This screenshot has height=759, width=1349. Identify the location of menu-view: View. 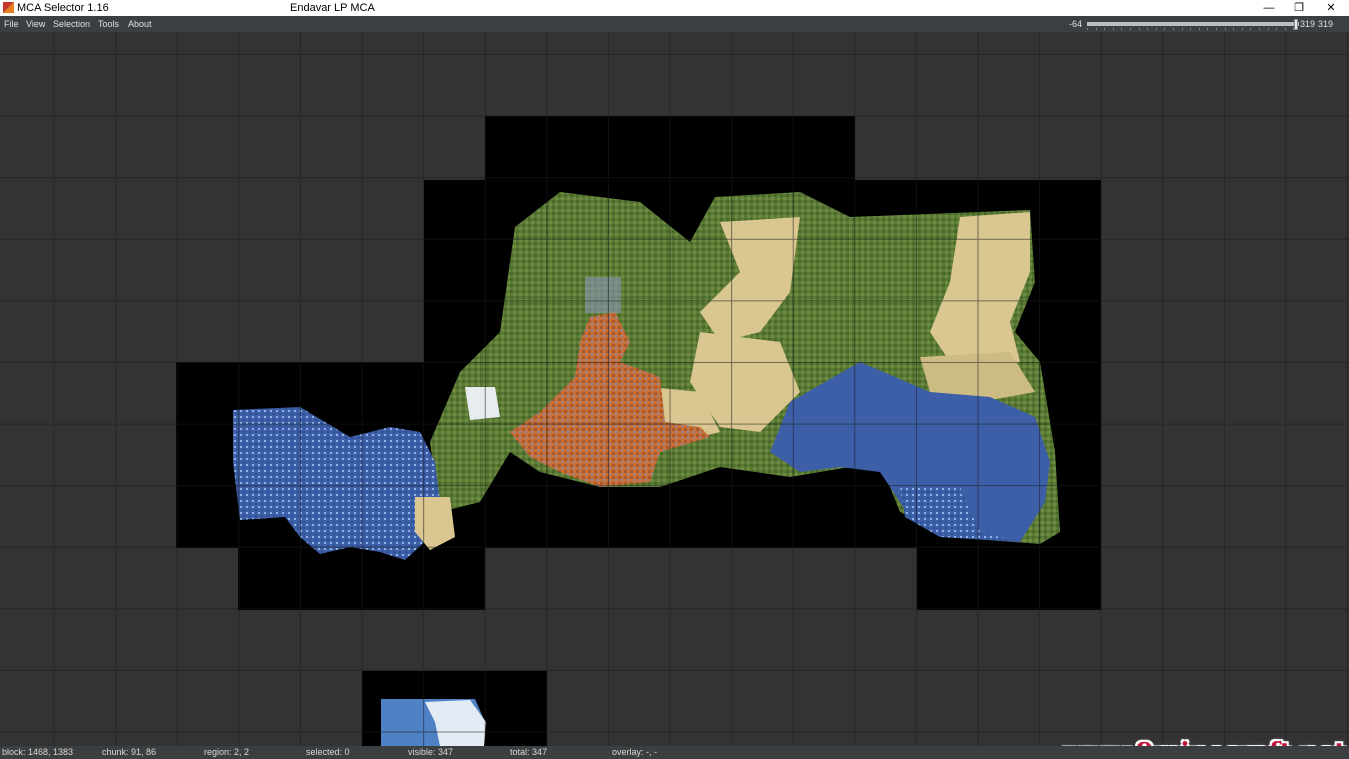
(35, 24).